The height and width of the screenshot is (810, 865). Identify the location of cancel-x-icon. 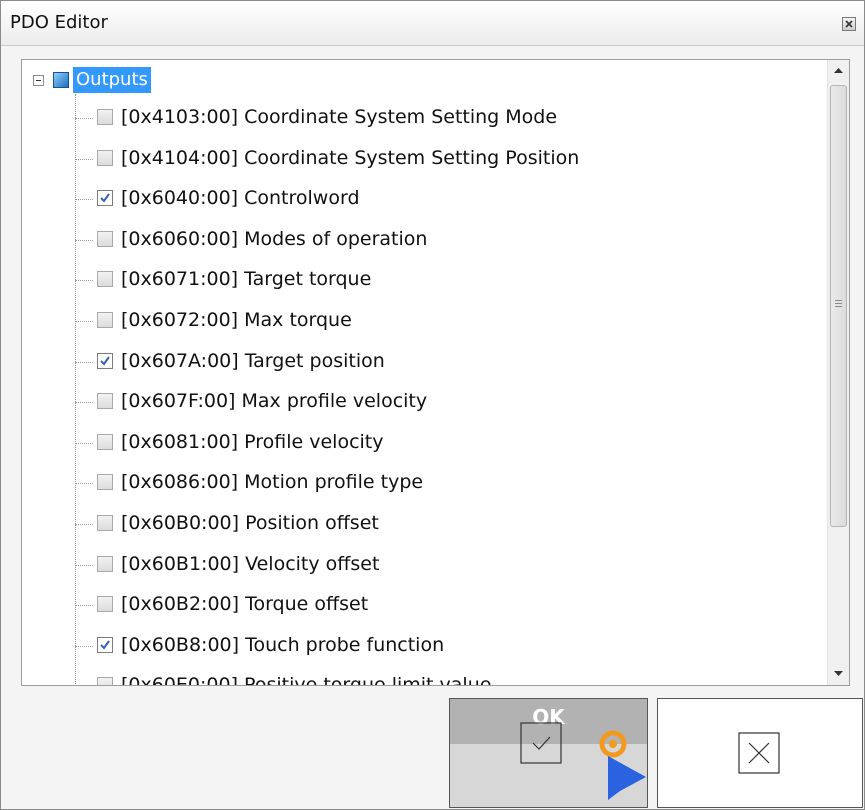
(759, 753).